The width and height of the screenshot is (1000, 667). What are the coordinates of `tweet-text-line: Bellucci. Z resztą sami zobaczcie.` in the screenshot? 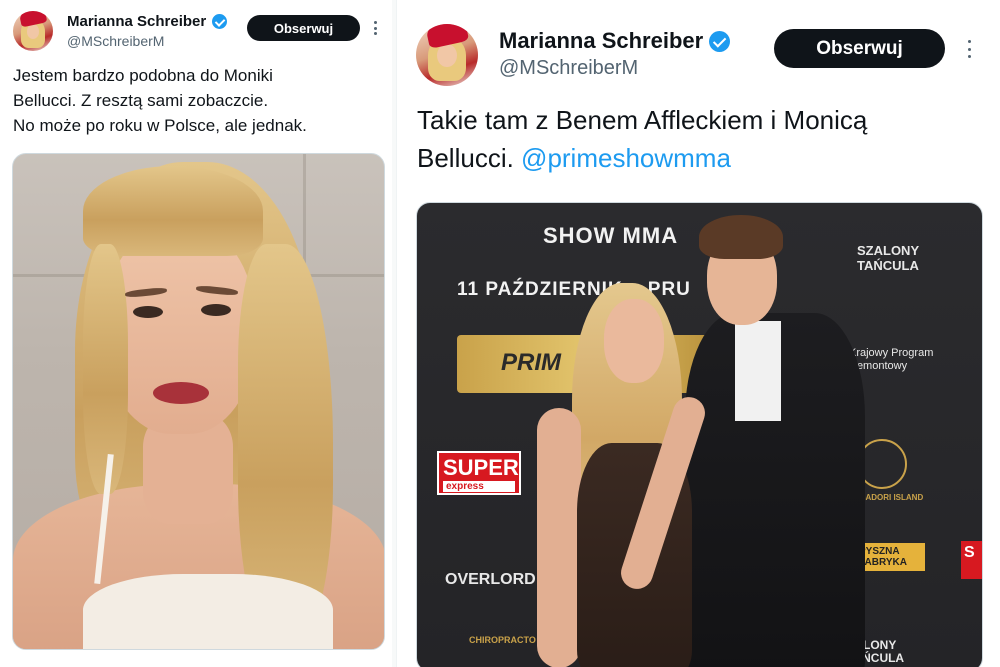 It's located at (141, 100).